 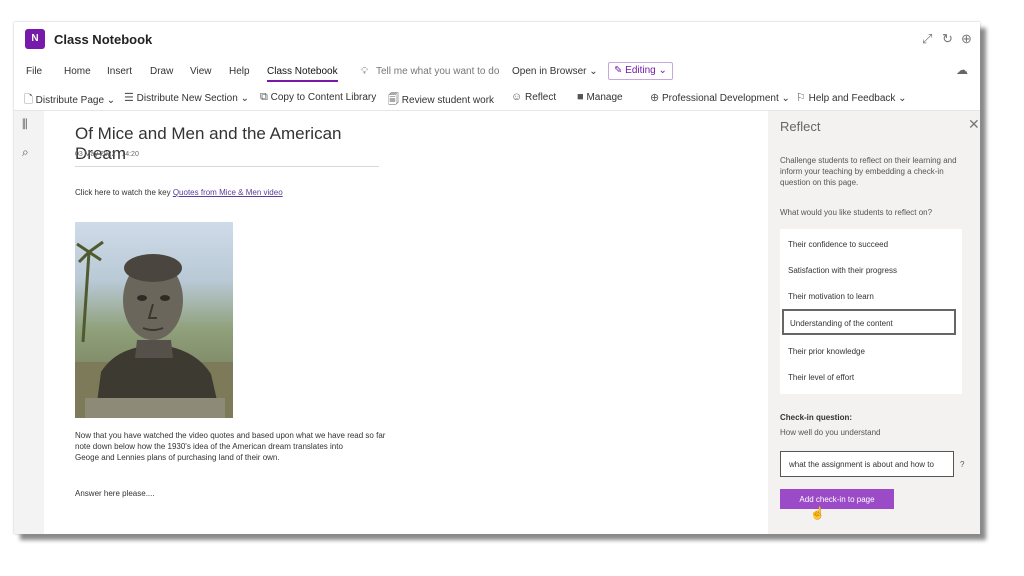 What do you see at coordinates (77, 71) in the screenshot?
I see `menu-home: Home` at bounding box center [77, 71].